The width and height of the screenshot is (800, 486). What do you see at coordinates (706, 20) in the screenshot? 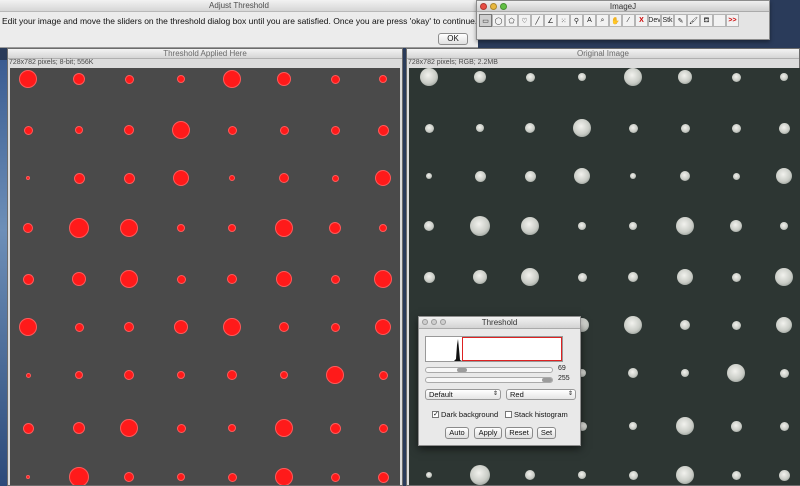
I see `flood-fill-icon: ⛾` at bounding box center [706, 20].